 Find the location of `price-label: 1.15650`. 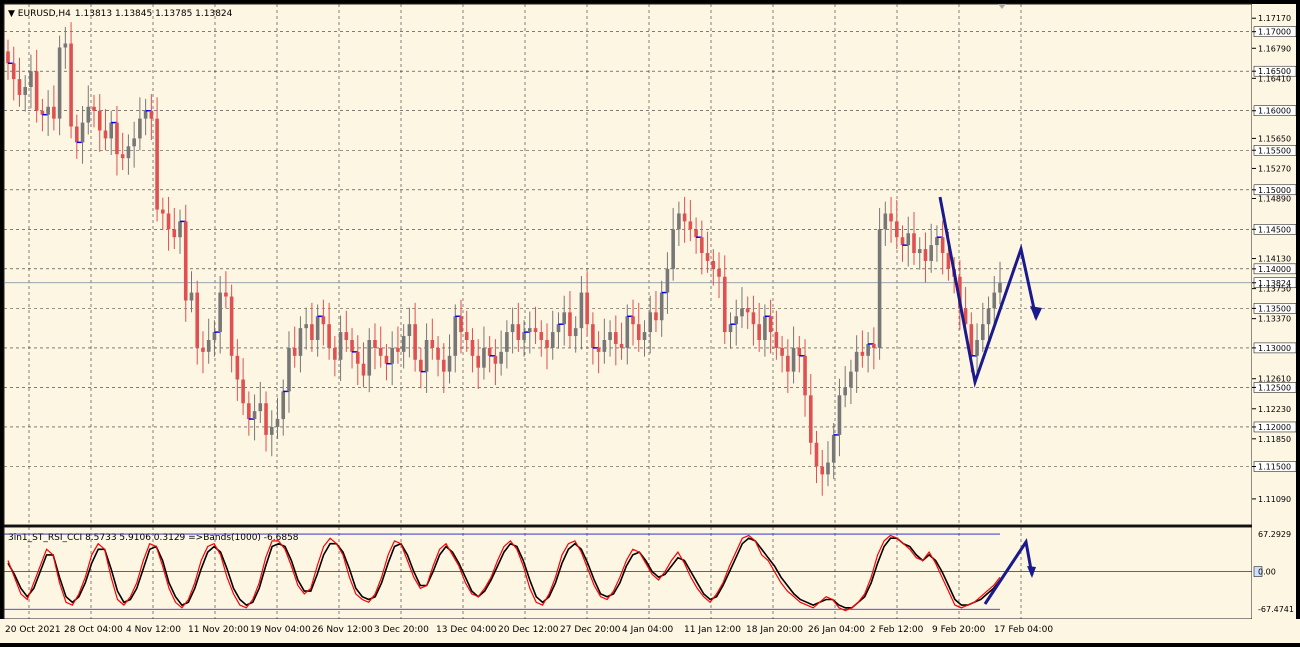

price-label: 1.15650 is located at coordinates (1274, 138).